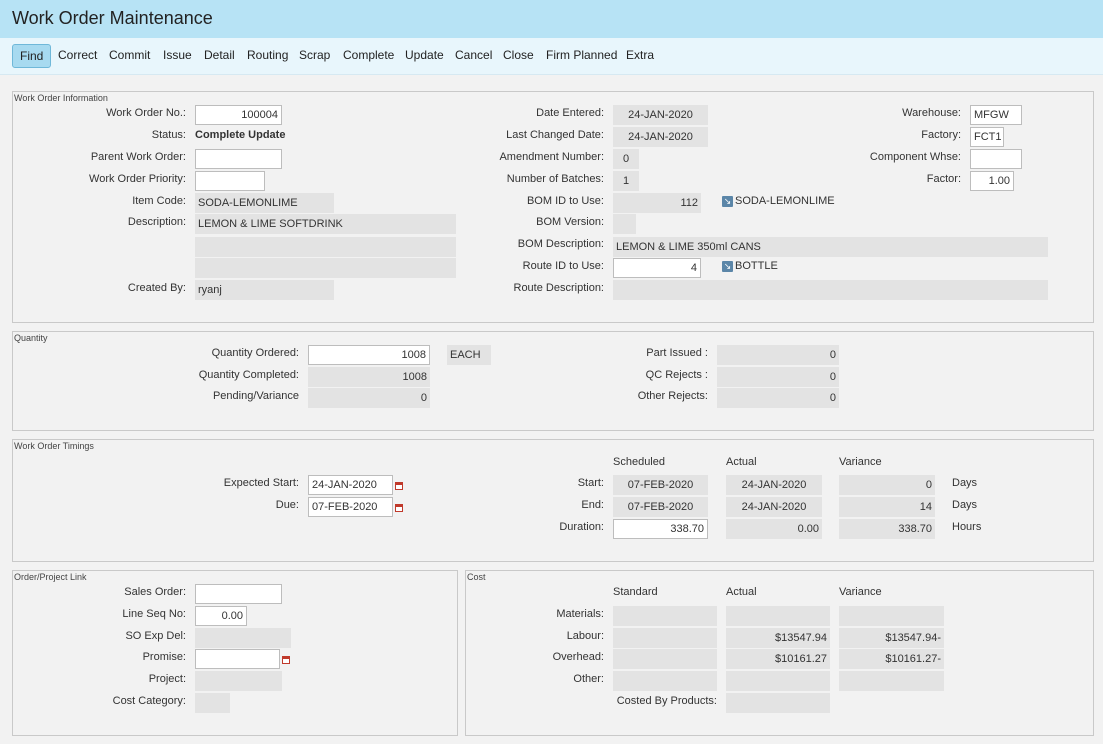 The image size is (1103, 744). Describe the element at coordinates (518, 56) in the screenshot. I see `close-button: Close` at that location.